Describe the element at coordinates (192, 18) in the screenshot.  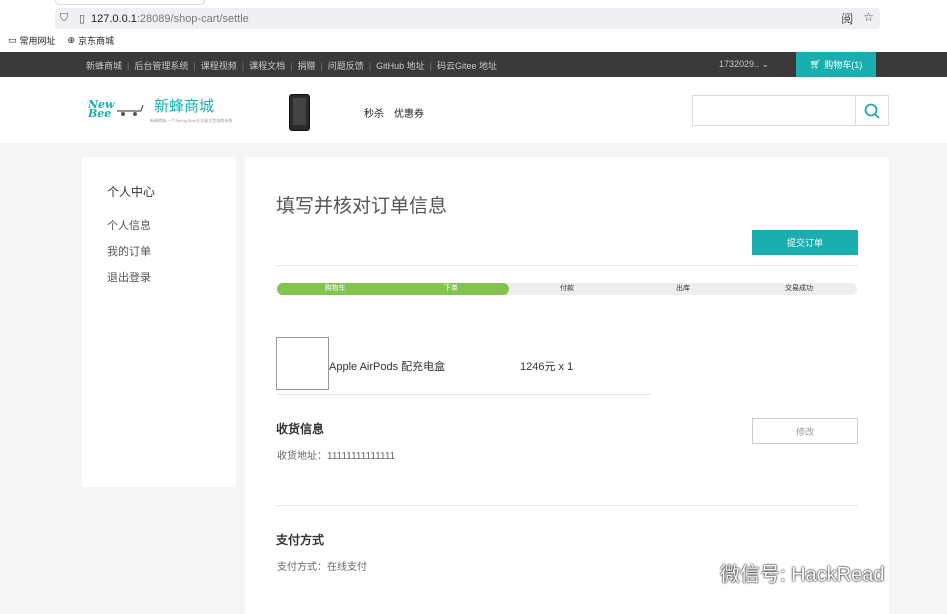
I see `url-path: :28089/shop-cart/settle` at that location.